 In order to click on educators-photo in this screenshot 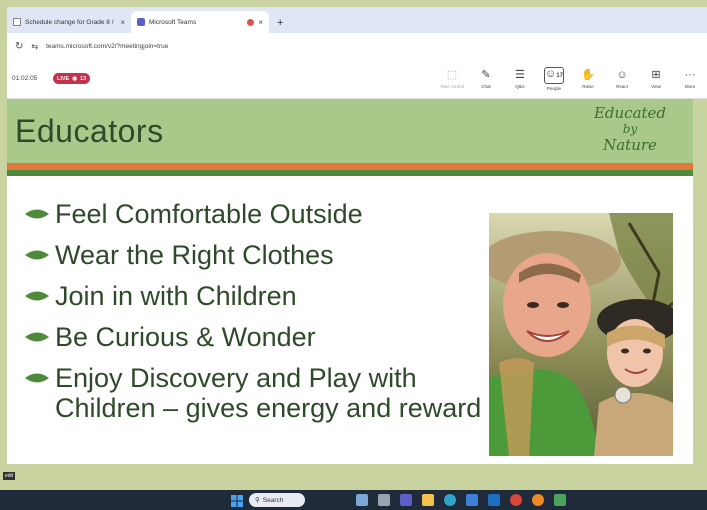, I will do `click(581, 334)`.